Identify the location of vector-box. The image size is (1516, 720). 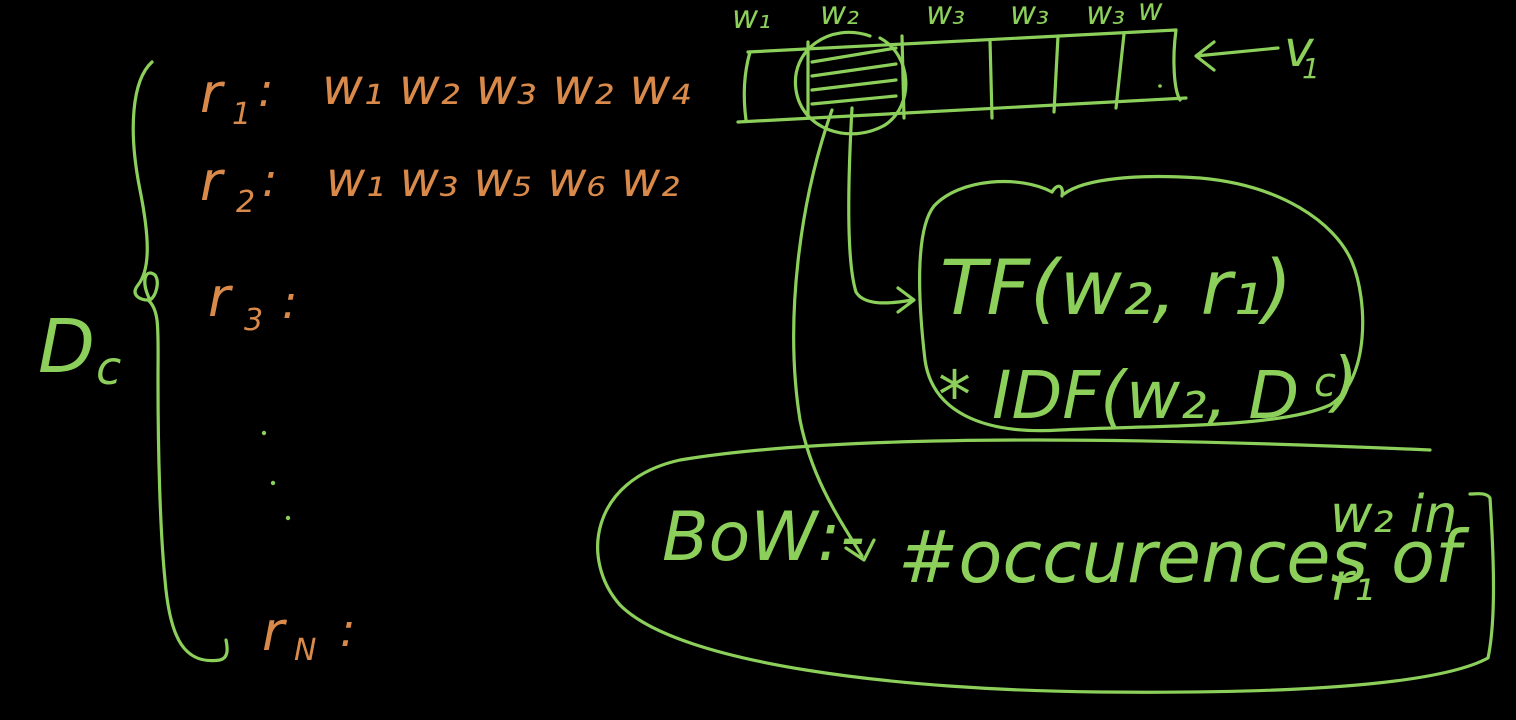
(962, 82).